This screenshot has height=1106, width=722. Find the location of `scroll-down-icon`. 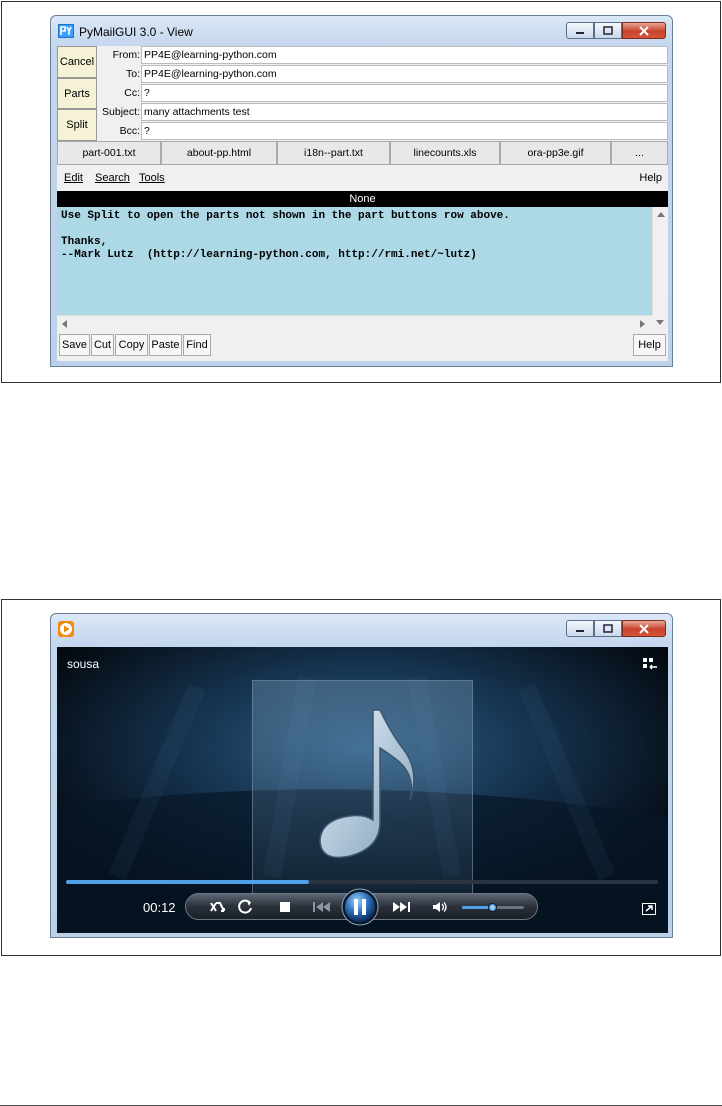

scroll-down-icon is located at coordinates (660, 323).